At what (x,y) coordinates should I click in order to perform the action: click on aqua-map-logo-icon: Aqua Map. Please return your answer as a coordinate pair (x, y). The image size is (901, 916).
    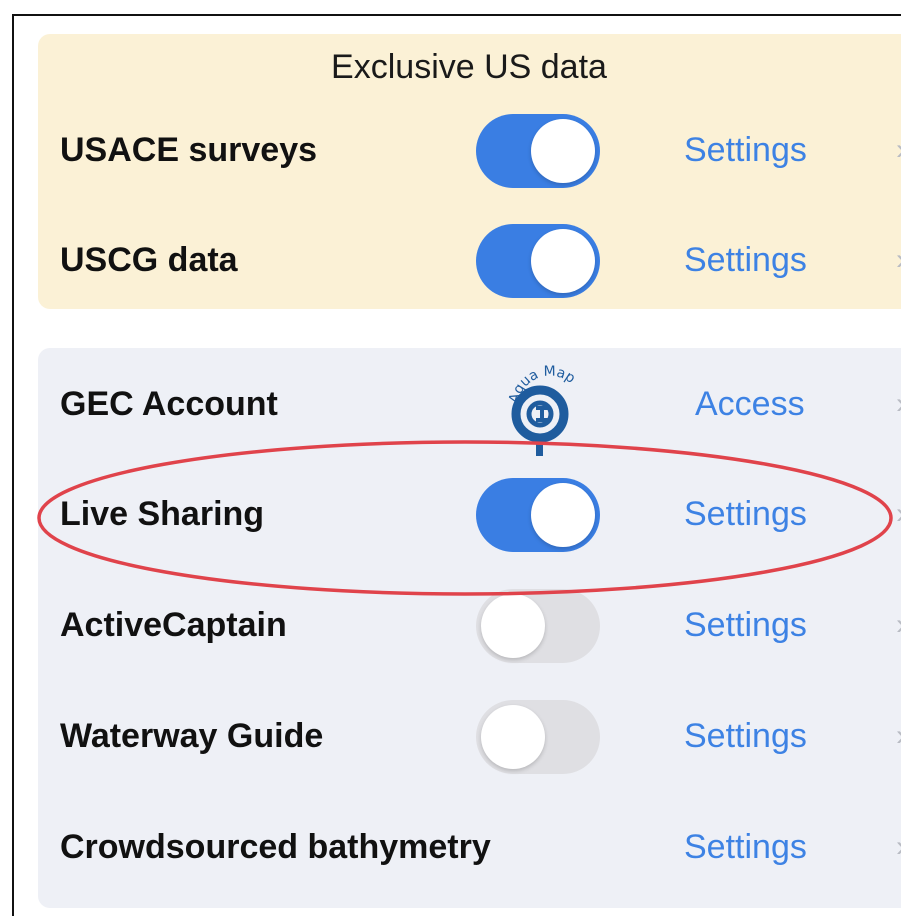
    Looking at the image, I should click on (542, 410).